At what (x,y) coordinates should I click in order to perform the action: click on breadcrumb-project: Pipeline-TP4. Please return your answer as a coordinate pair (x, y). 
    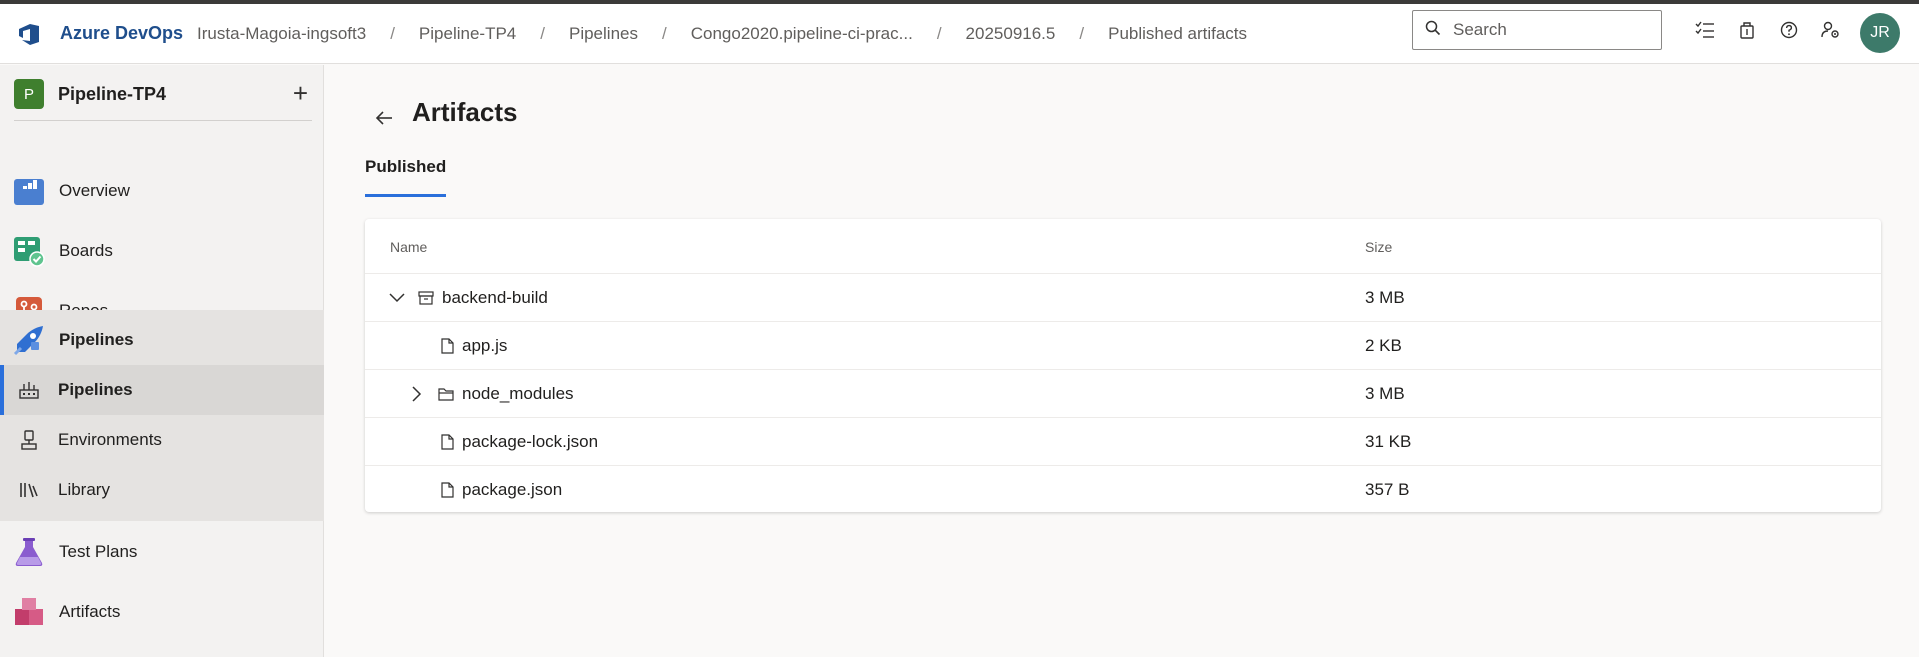
    Looking at the image, I should click on (467, 34).